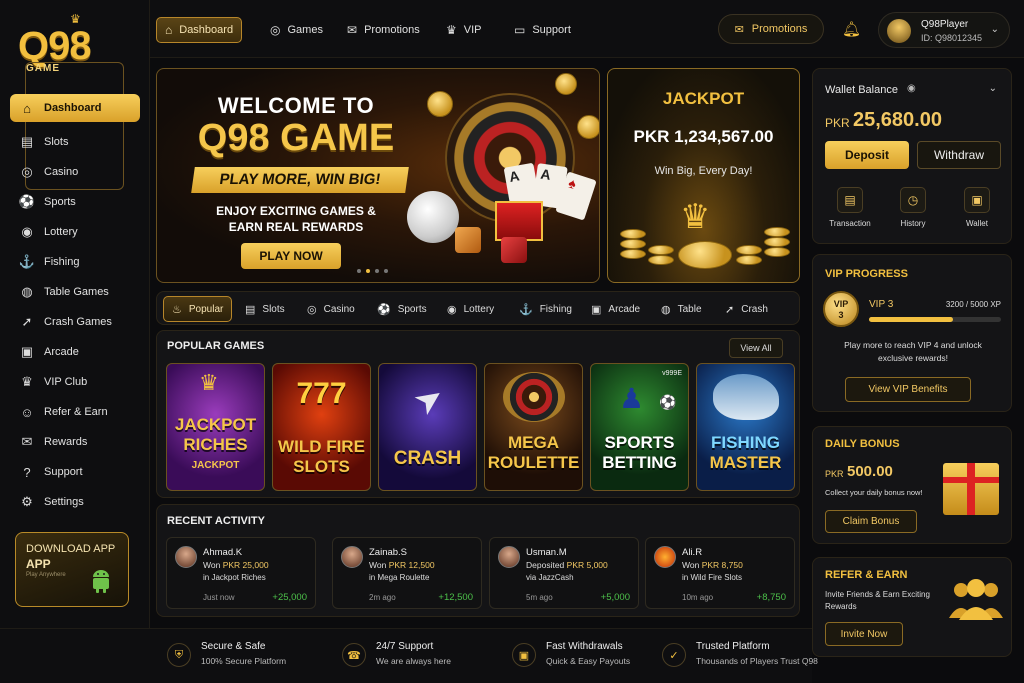  I want to click on sidebar-item-table-games: ◍ Table Games, so click(75, 292).